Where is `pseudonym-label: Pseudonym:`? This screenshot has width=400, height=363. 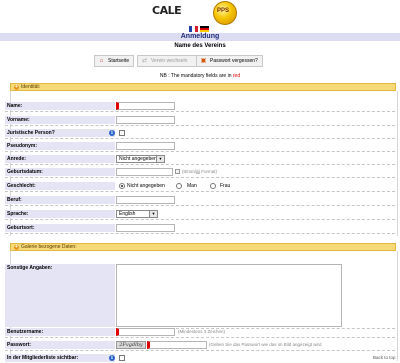 pseudonym-label: Pseudonym: is located at coordinates (60, 146).